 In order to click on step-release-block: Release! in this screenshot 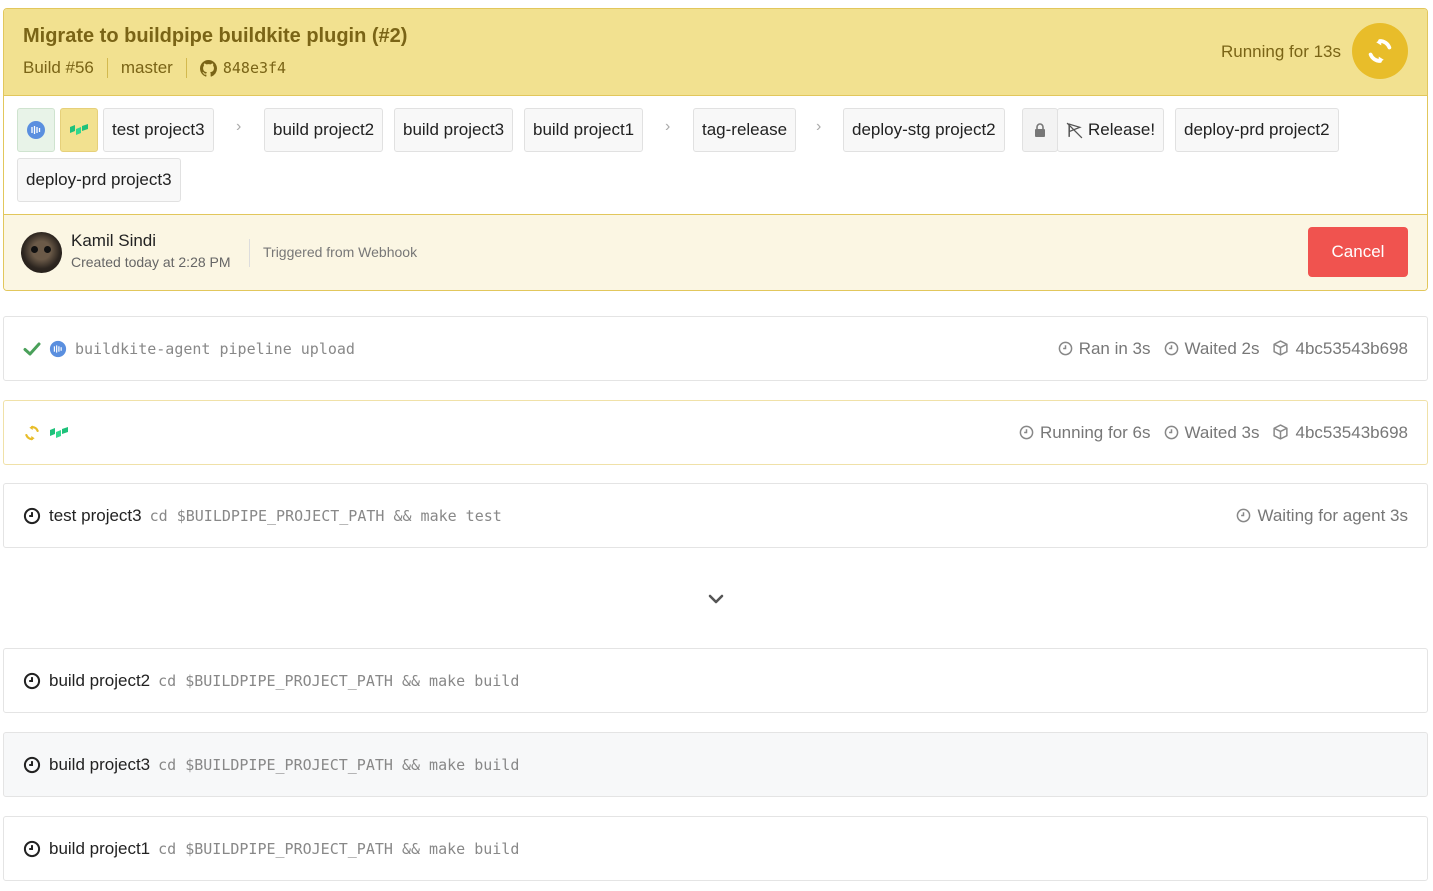, I will do `click(1111, 130)`.